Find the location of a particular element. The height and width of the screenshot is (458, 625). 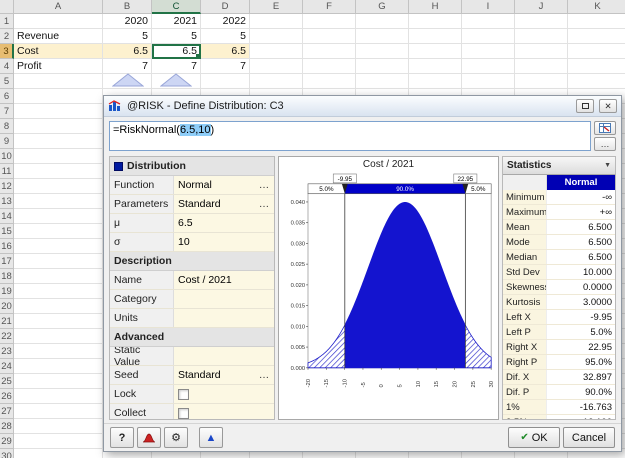

row-header-7: 7 is located at coordinates (7, 111).